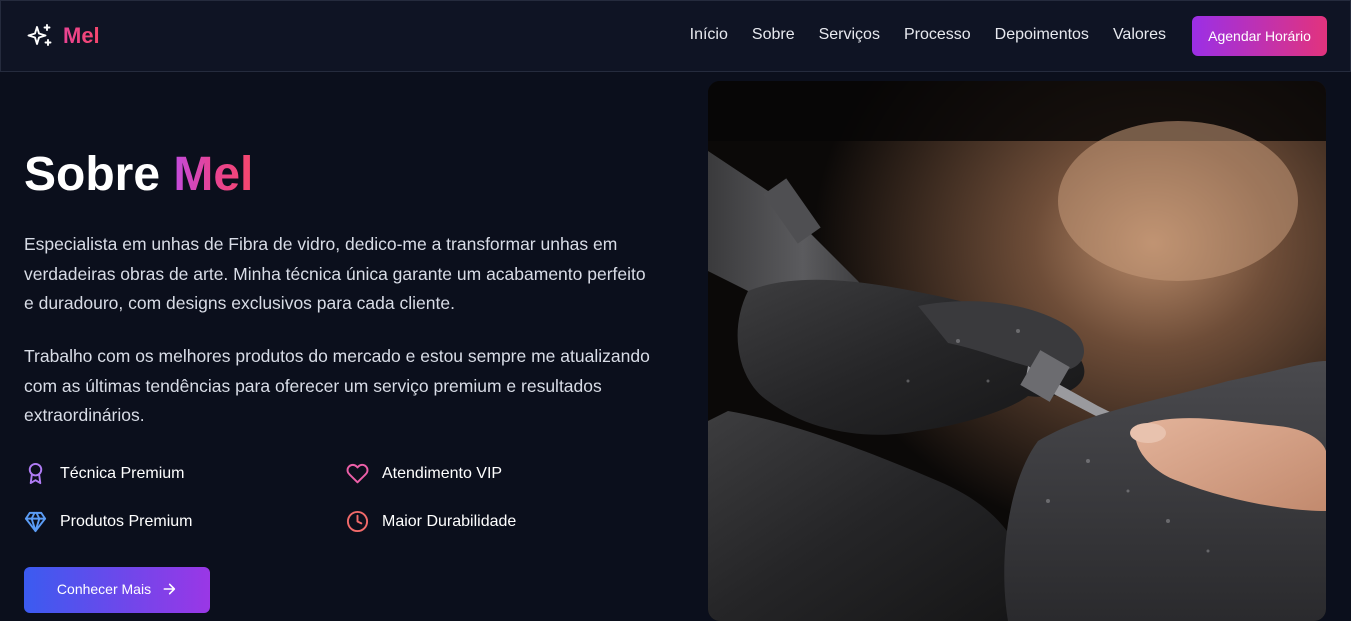 This screenshot has width=1351, height=621. What do you see at coordinates (122, 473) in the screenshot?
I see `feature-label: Técnica Premium` at bounding box center [122, 473].